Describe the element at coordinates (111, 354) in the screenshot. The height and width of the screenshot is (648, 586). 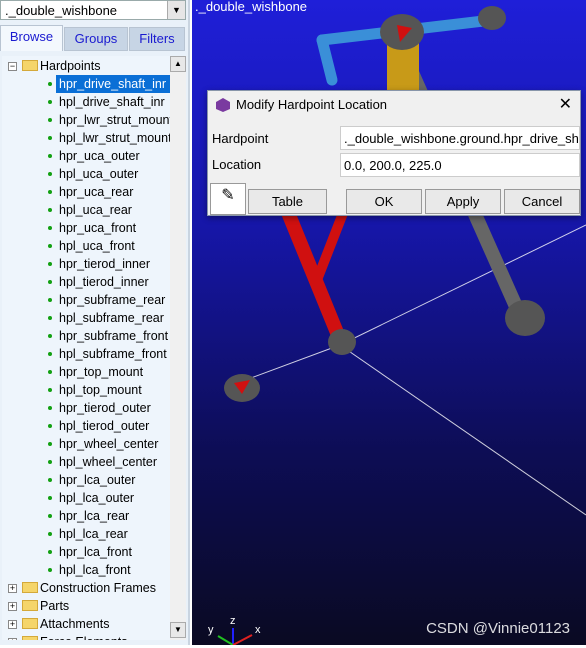
I see `tree-item-hardpoint: hpl_subframe_front` at that location.